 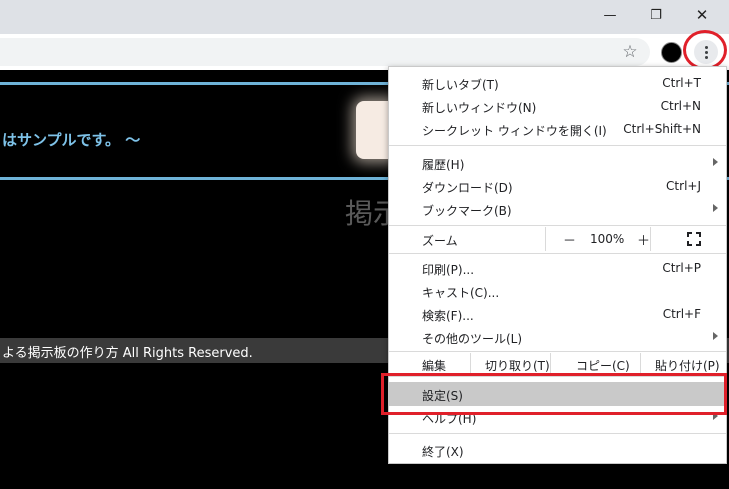 What do you see at coordinates (671, 52) in the screenshot?
I see `profile-avatar` at bounding box center [671, 52].